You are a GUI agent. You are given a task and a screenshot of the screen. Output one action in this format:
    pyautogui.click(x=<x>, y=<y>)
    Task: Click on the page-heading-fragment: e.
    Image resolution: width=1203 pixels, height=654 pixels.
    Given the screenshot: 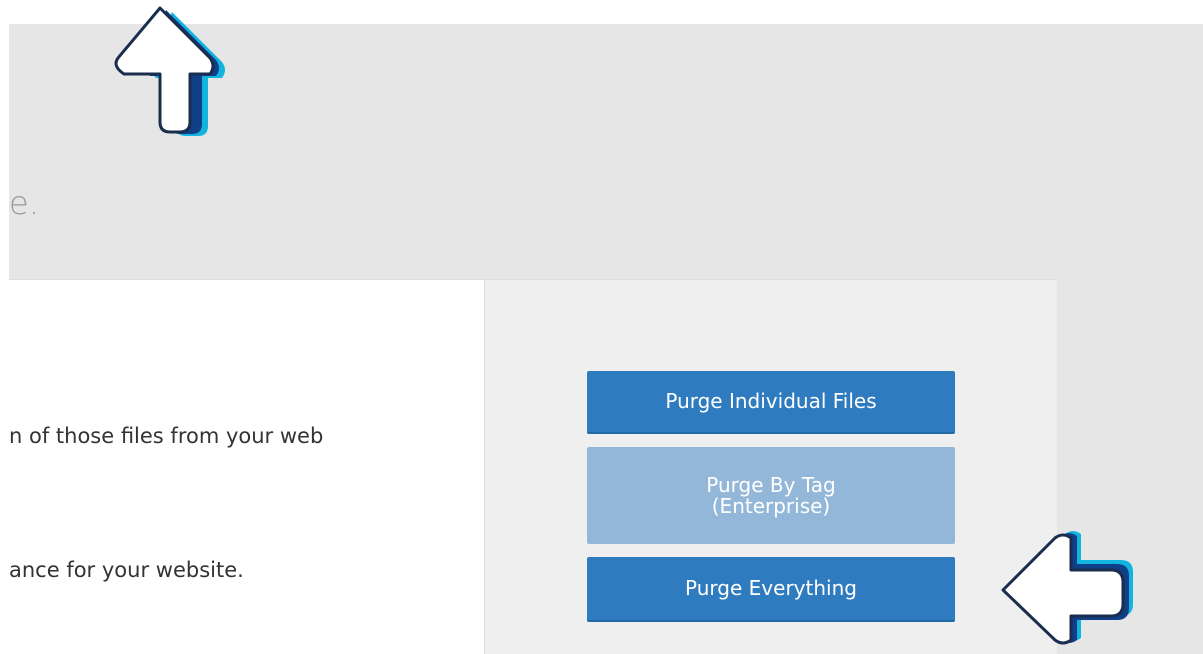 What is the action you would take?
    pyautogui.click(x=24, y=203)
    